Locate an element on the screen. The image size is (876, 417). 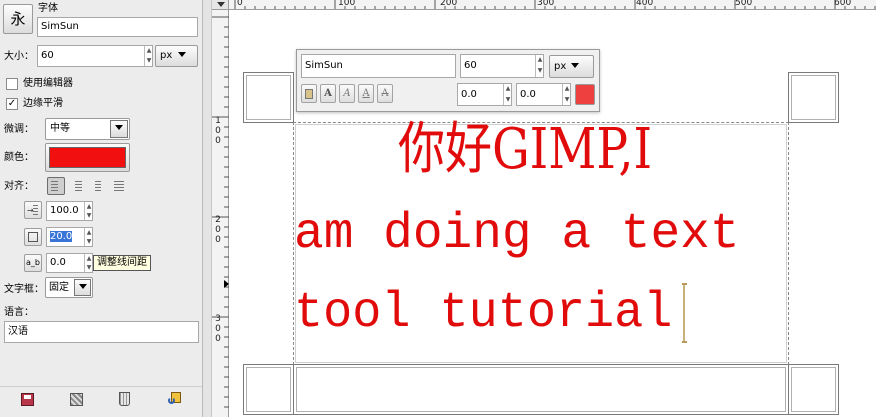
panel-scrollbar is located at coordinates (207, 208).